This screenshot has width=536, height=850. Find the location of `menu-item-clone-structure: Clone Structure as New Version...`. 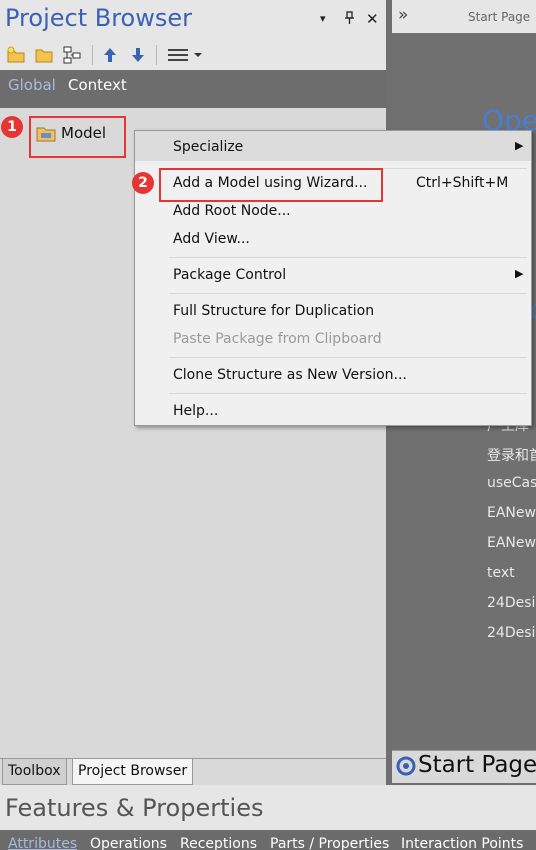

menu-item-clone-structure: Clone Structure as New Version... is located at coordinates (290, 375).